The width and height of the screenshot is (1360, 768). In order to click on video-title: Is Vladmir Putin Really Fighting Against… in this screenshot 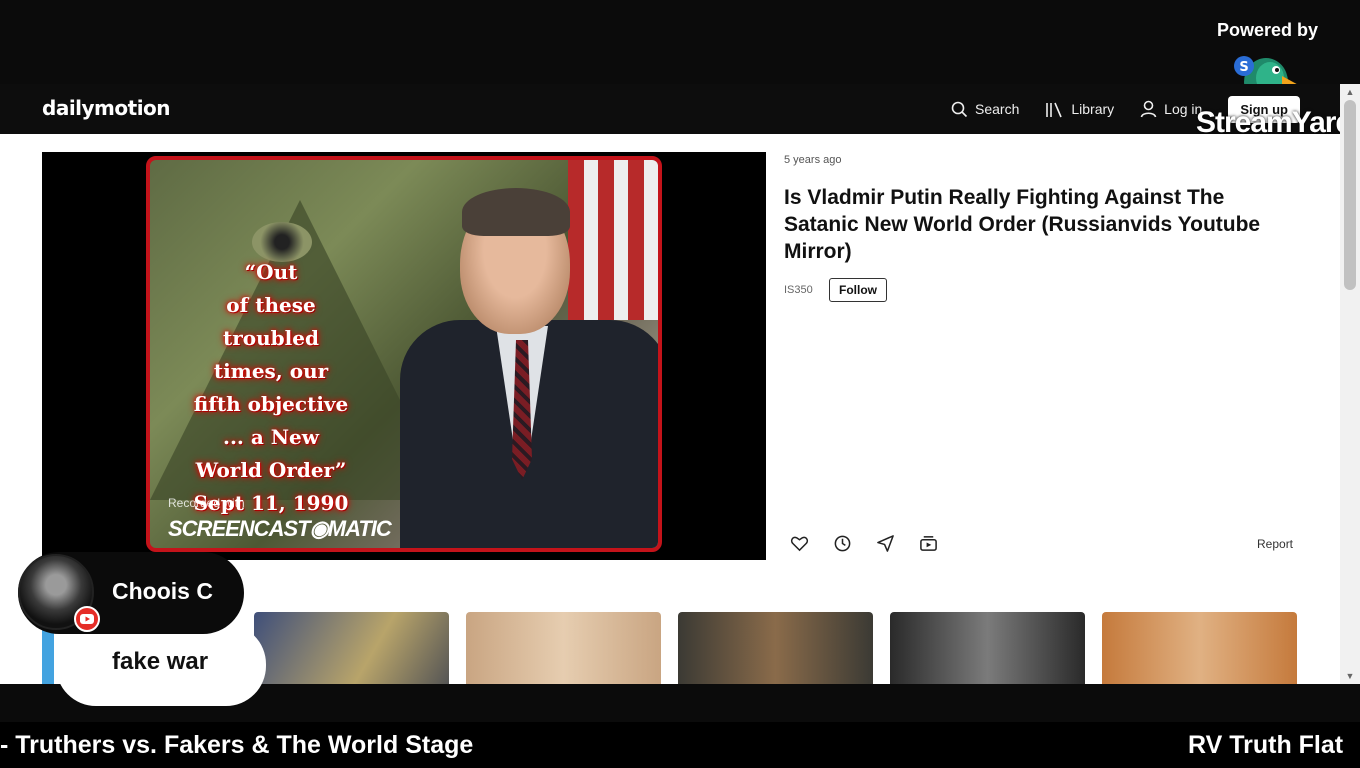, I will do `click(1022, 224)`.